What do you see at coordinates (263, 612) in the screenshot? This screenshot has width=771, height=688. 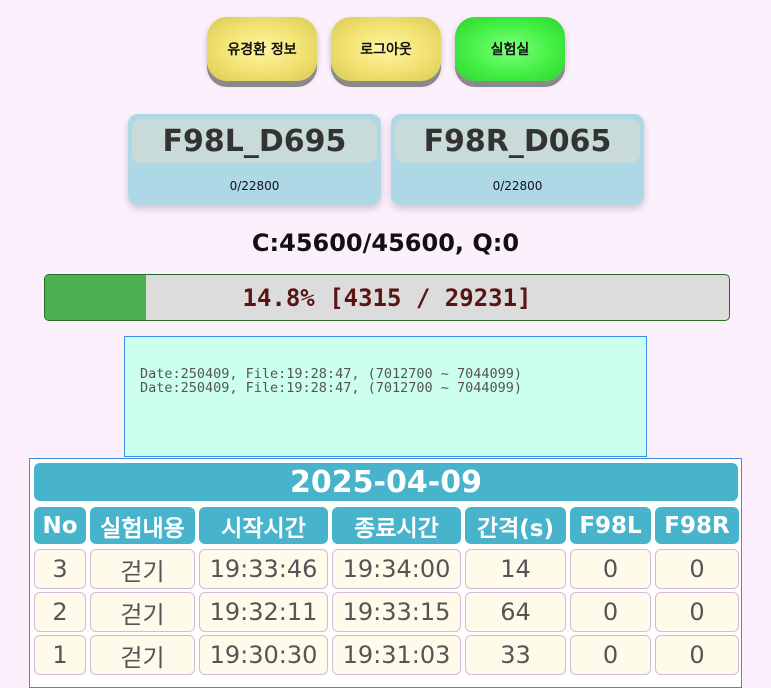 I see `table-cell: 19:32:11` at bounding box center [263, 612].